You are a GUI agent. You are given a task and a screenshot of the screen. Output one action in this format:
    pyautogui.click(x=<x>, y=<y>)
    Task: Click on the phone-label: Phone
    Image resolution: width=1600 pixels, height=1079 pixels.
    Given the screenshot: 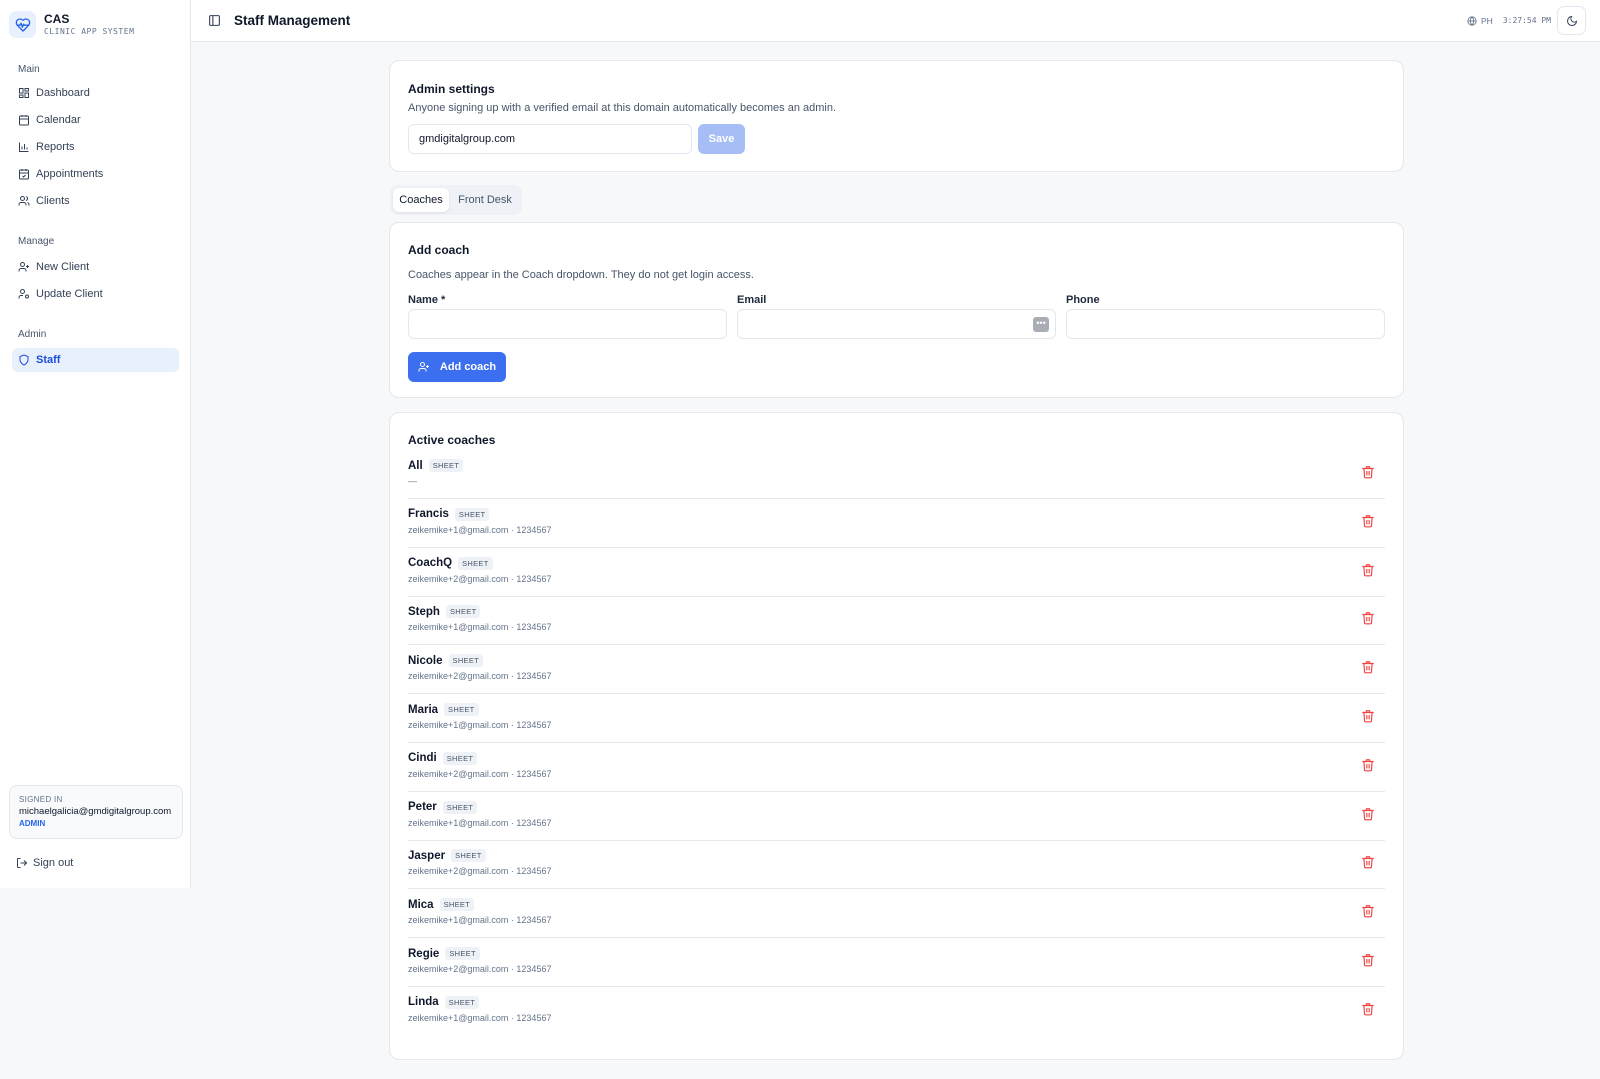 What is the action you would take?
    pyautogui.click(x=1083, y=300)
    